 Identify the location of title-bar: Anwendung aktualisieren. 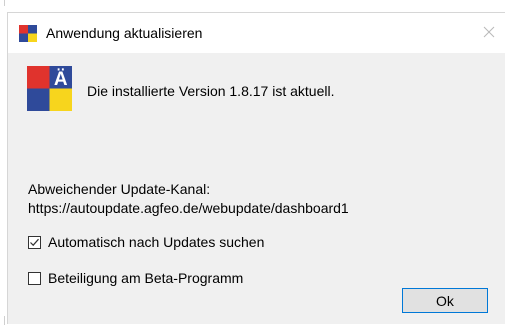
(256, 33).